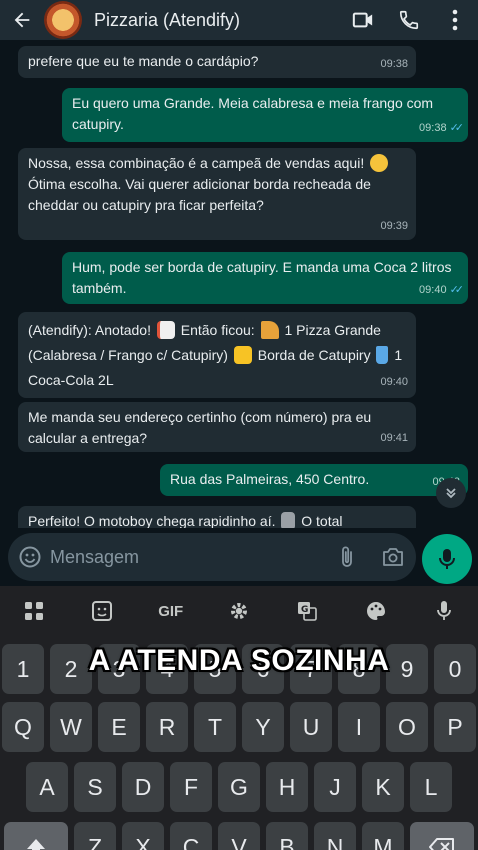 The image size is (478, 850). I want to click on sticker-smile-icon, so click(30, 557).